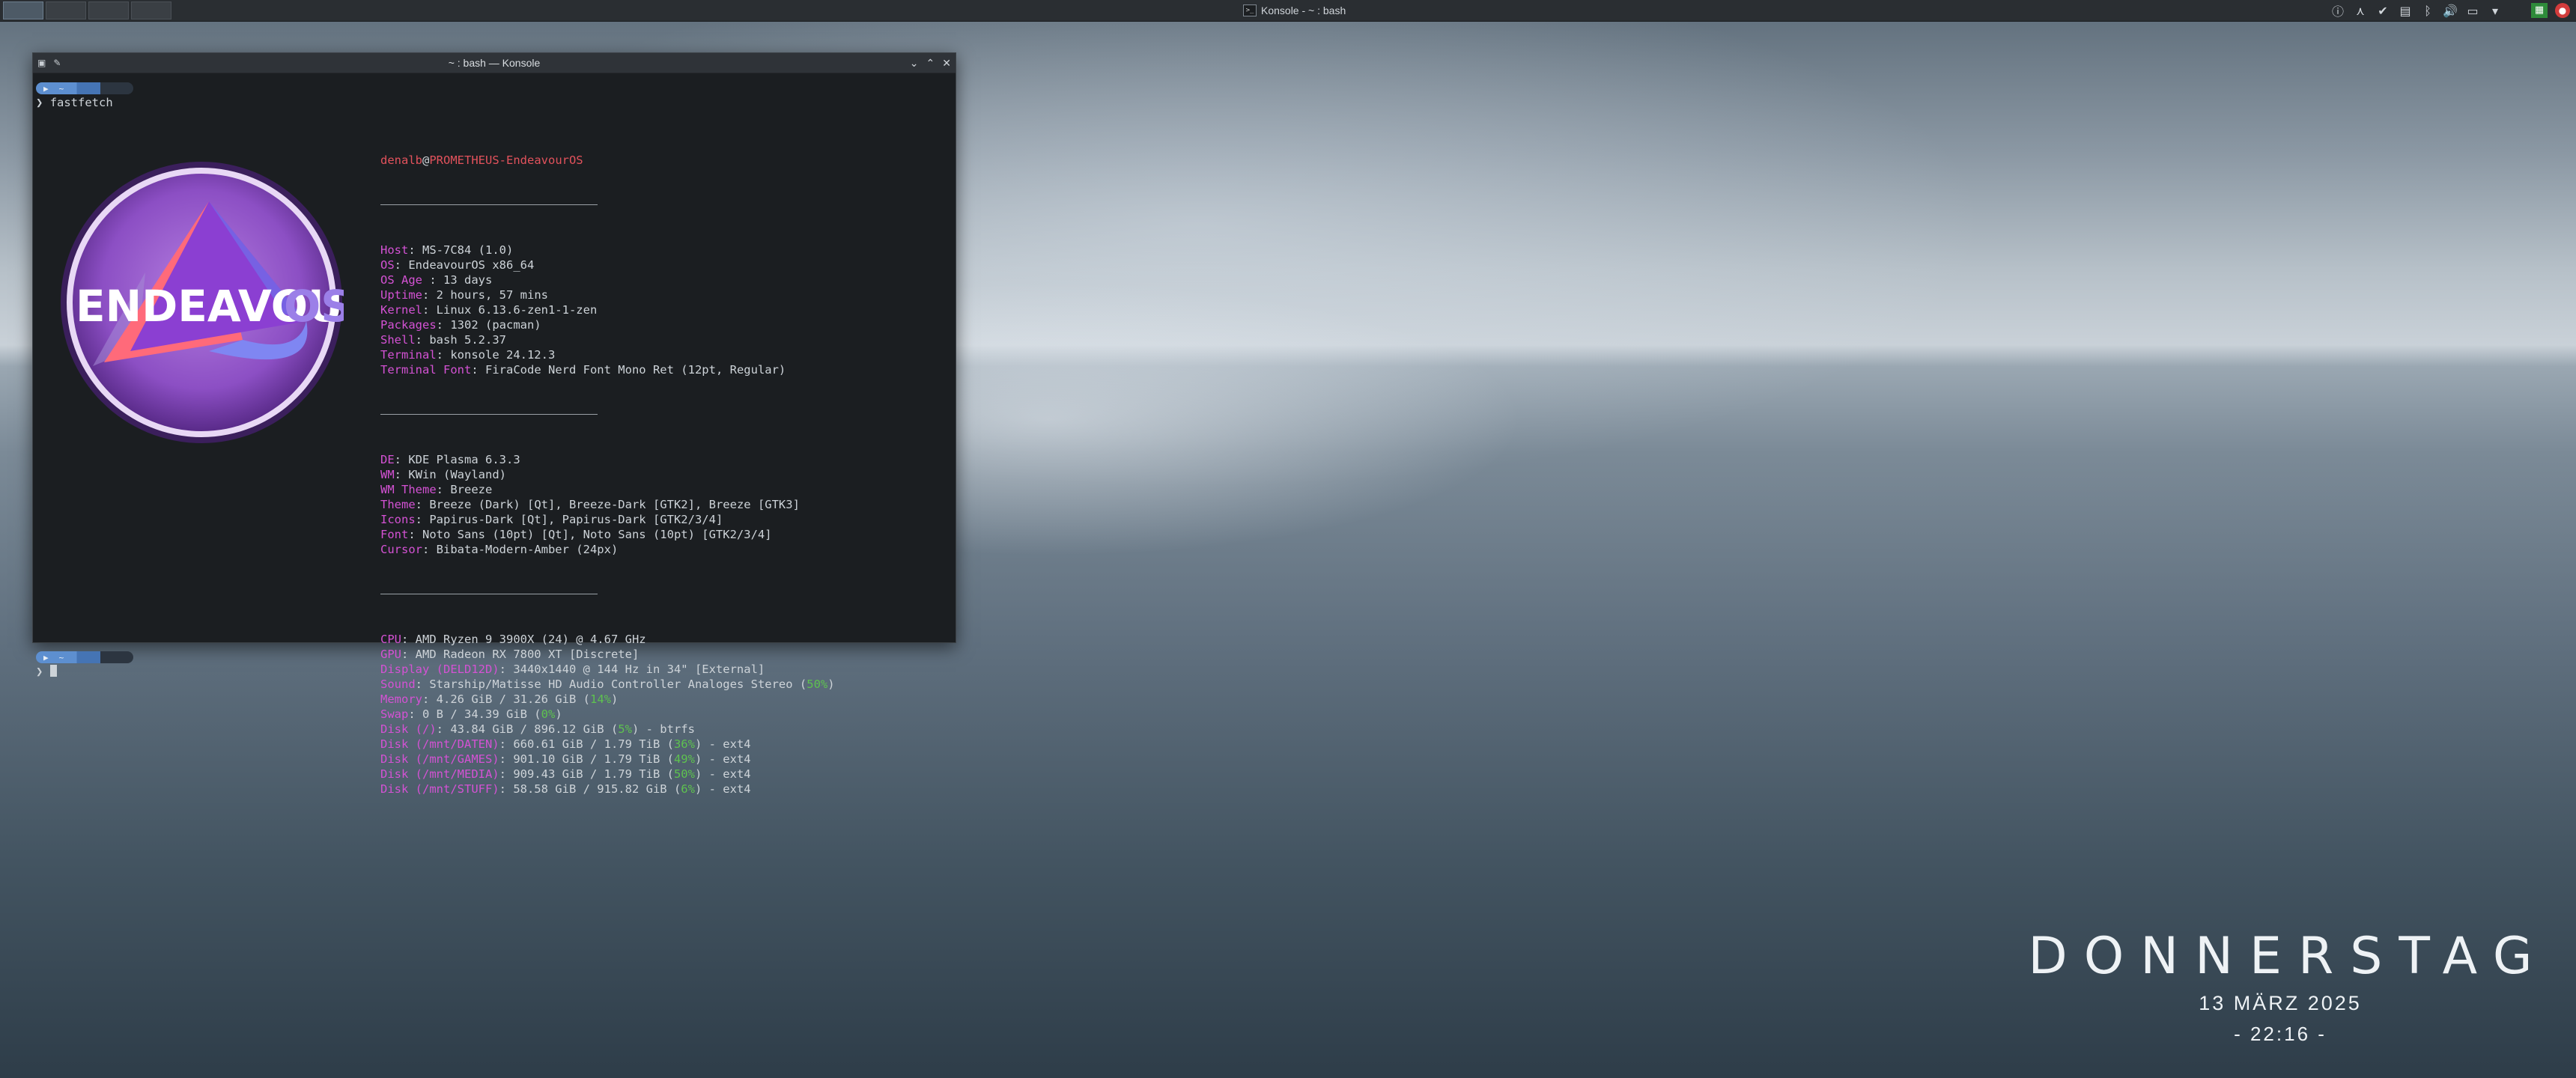  Describe the element at coordinates (401, 549) in the screenshot. I see `info-key: Cursor` at that location.